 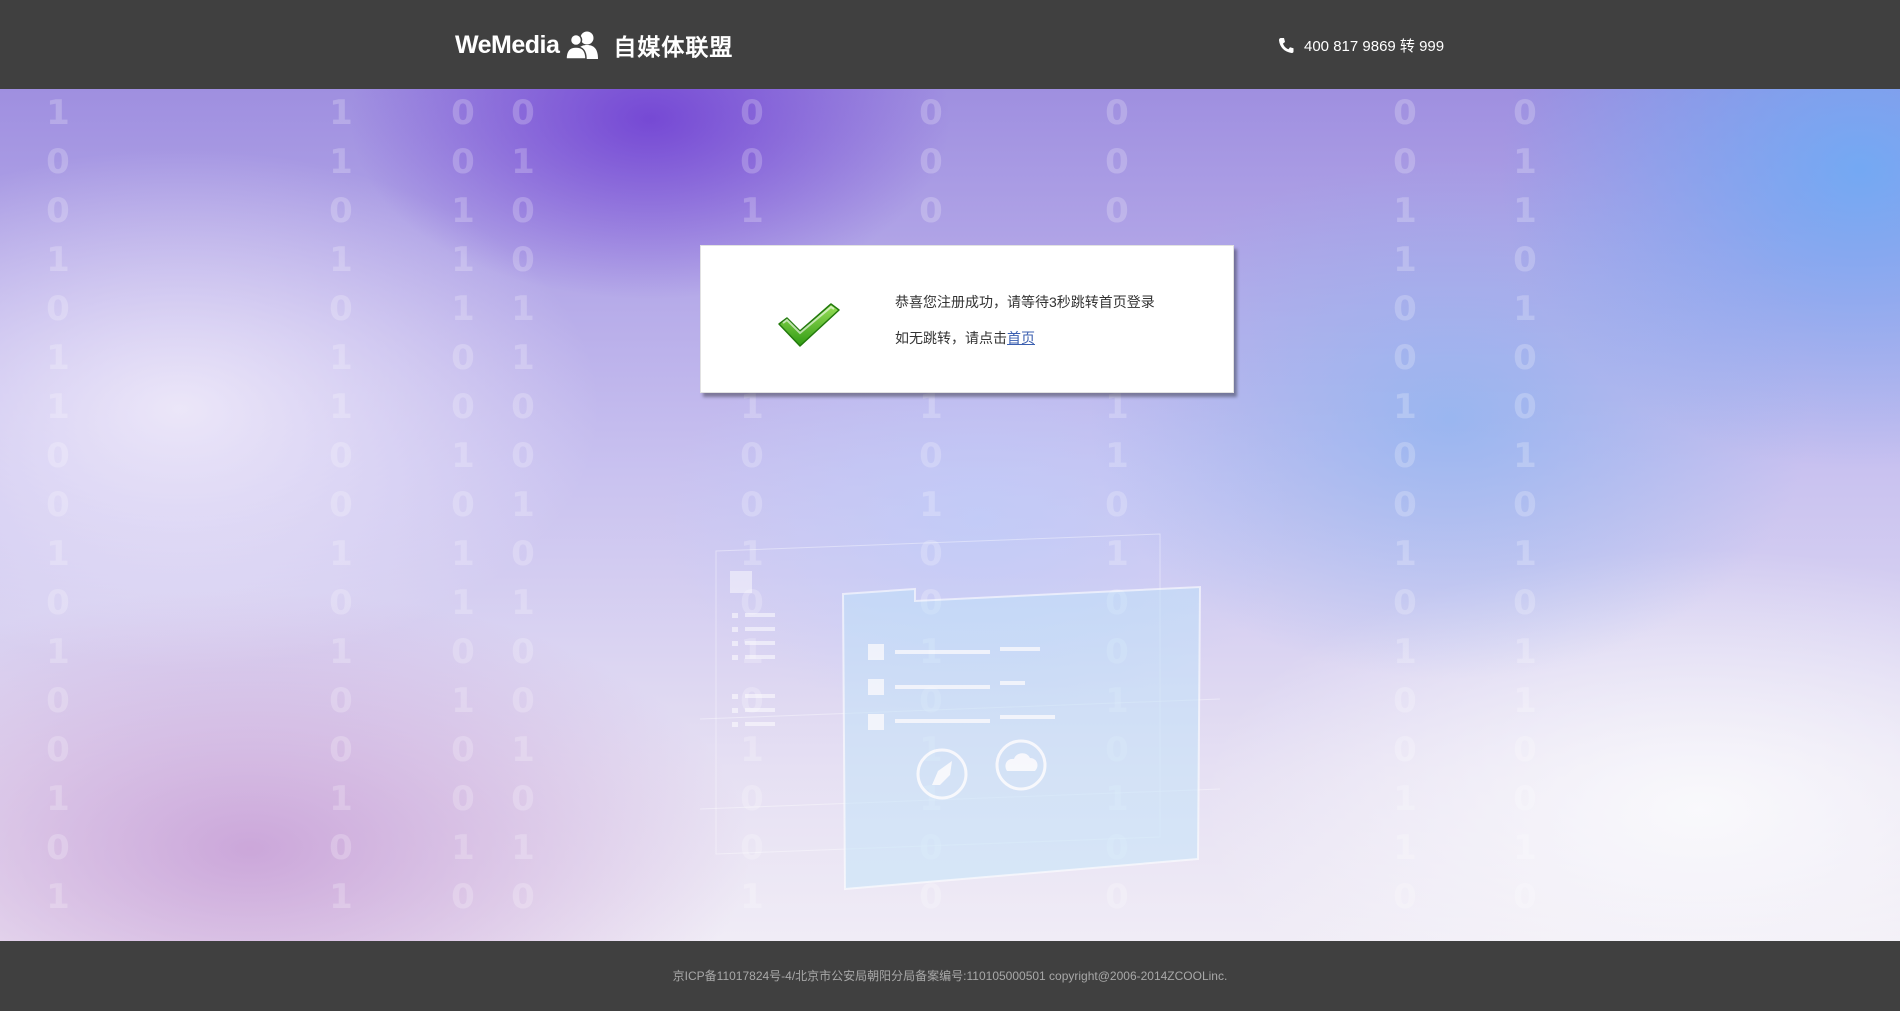 What do you see at coordinates (1286, 45) in the screenshot?
I see `phone-icon` at bounding box center [1286, 45].